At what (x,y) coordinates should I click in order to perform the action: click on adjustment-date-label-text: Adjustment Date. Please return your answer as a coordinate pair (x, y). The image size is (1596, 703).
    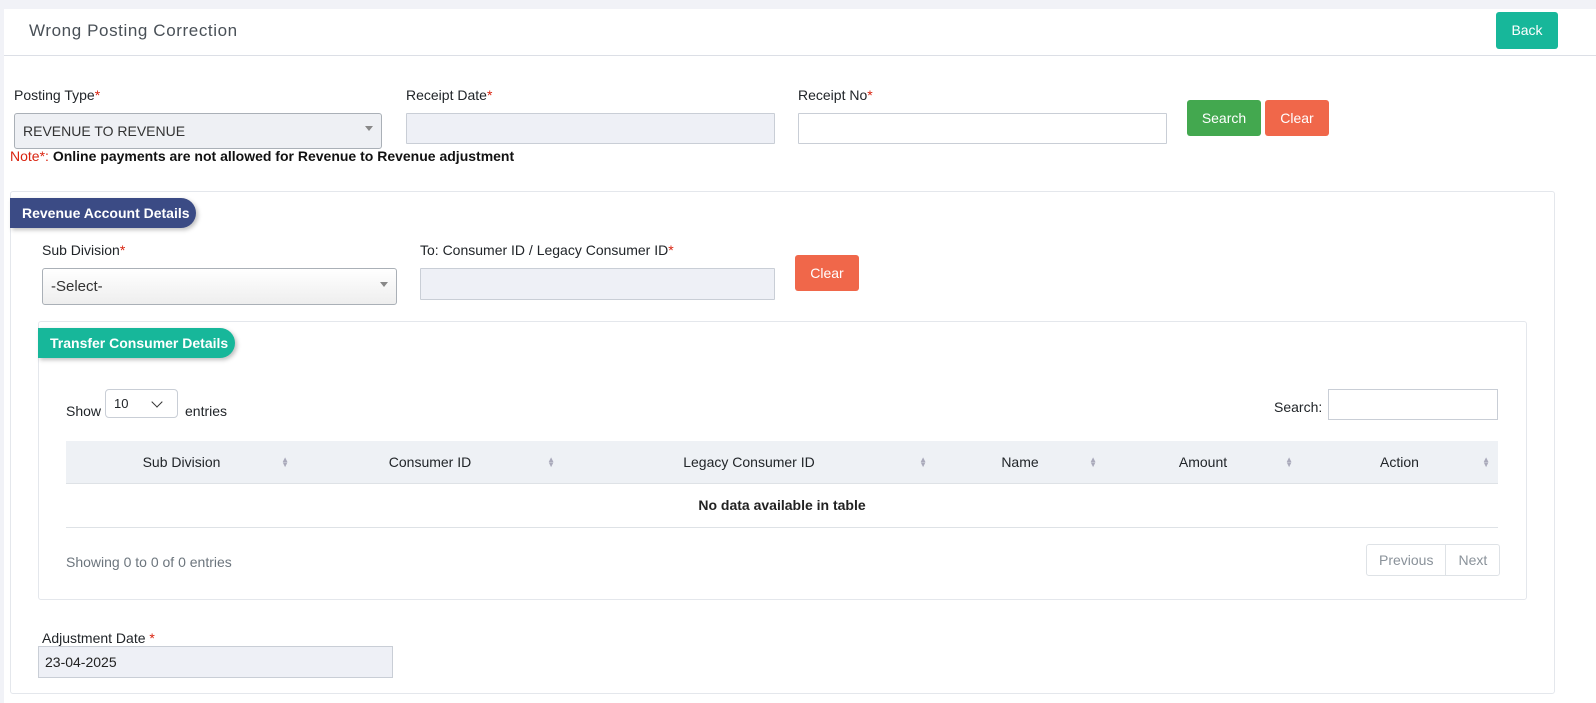
    Looking at the image, I should click on (94, 638).